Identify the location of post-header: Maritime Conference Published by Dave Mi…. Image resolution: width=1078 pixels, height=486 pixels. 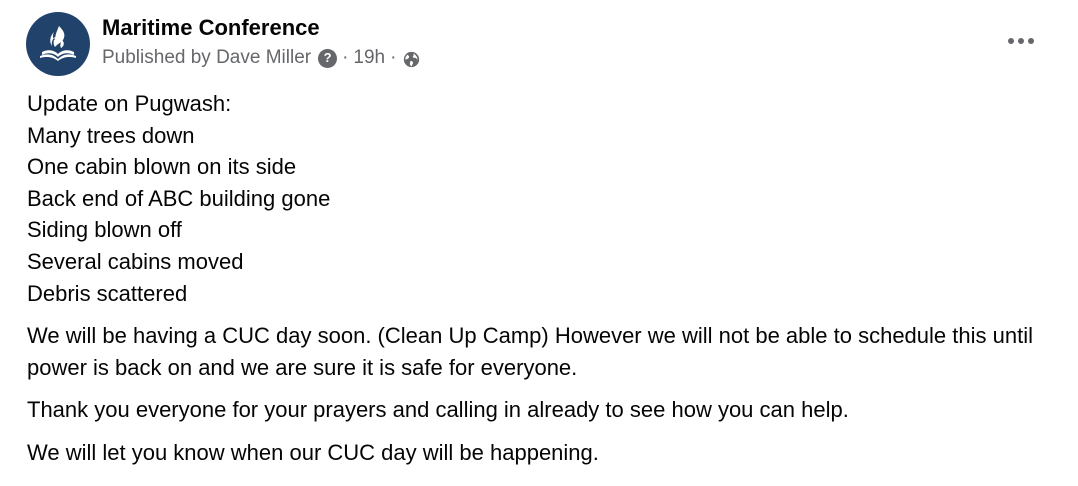
(223, 44).